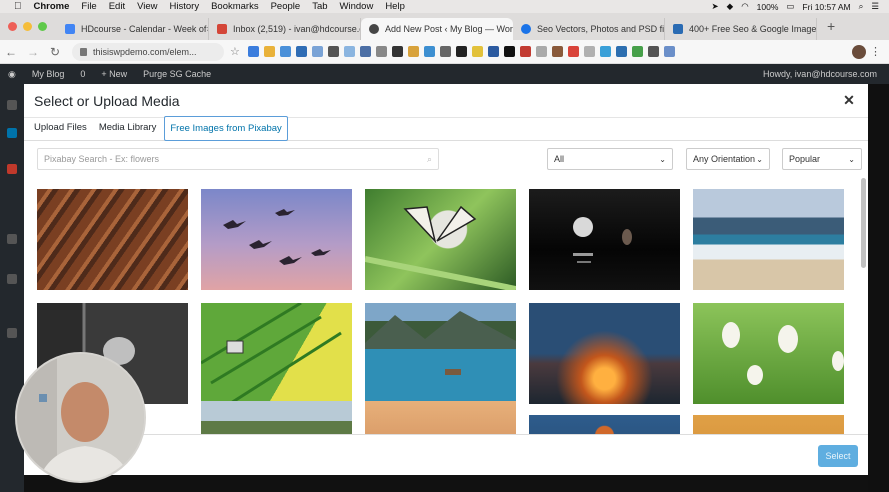 The height and width of the screenshot is (492, 889). What do you see at coordinates (440, 239) in the screenshot?
I see `butterfly-image` at bounding box center [440, 239].